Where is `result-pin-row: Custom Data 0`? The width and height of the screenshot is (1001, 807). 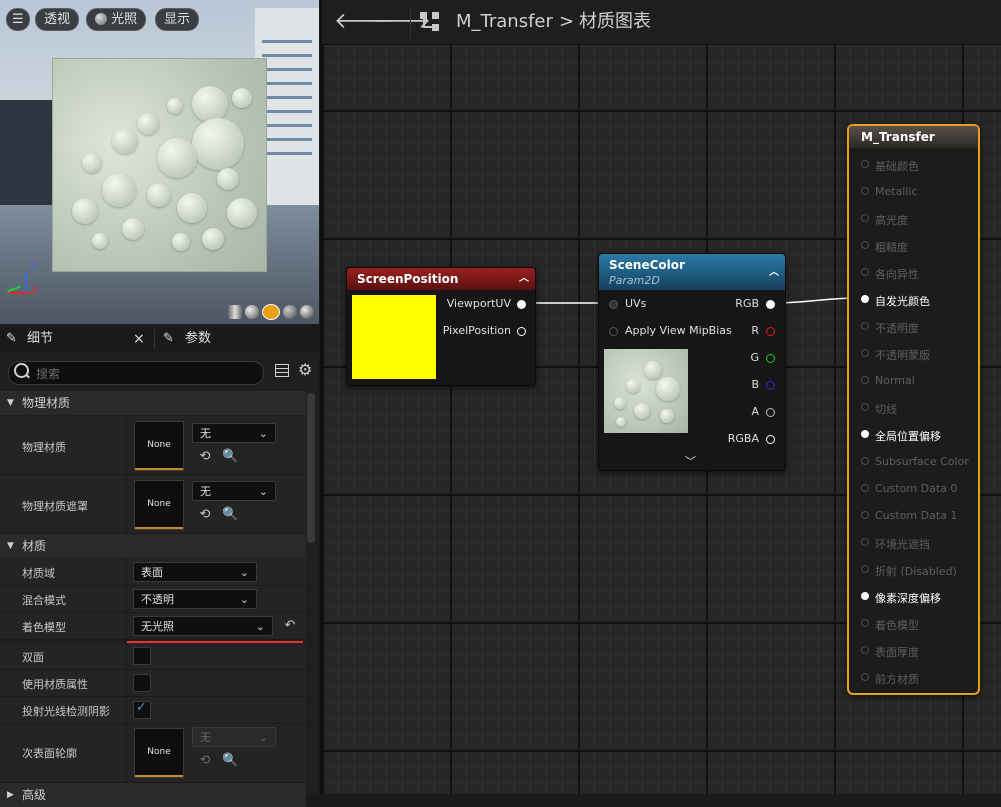
result-pin-row: Custom Data 0 is located at coordinates (918, 489).